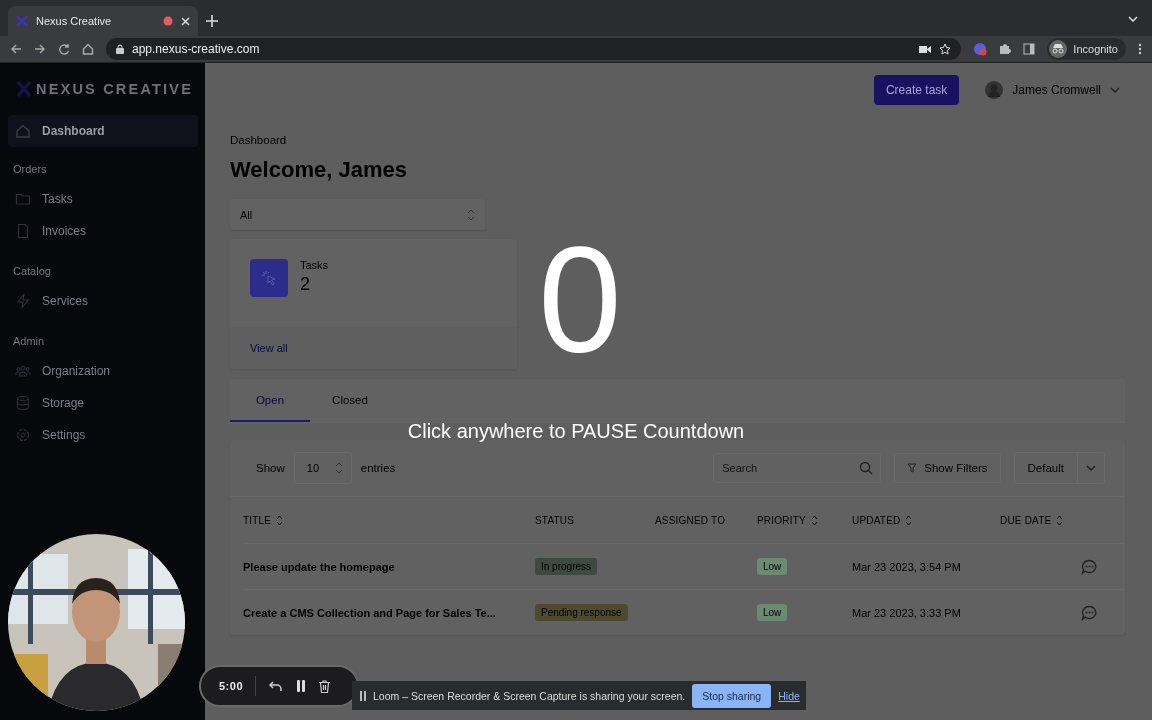  I want to click on browser-tab: Nexus Creative, so click(103, 21).